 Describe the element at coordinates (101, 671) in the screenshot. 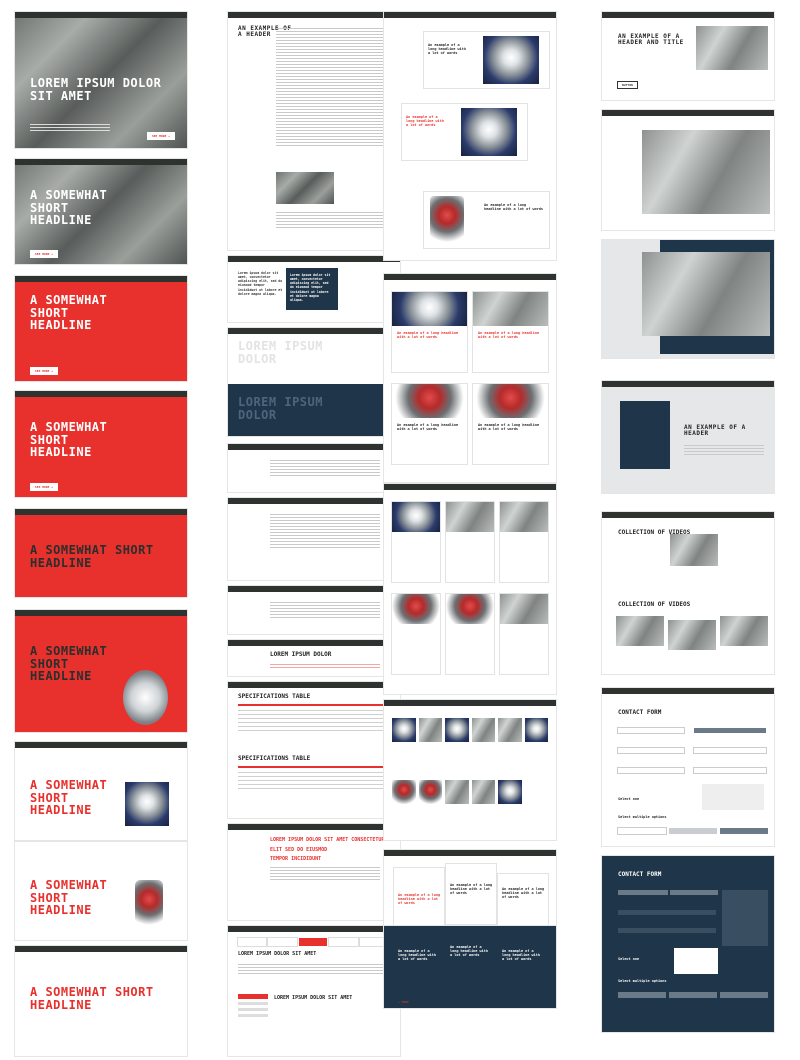

I see `hero-block-product: A SOMEWHAT SHORT HEADLINE` at that location.